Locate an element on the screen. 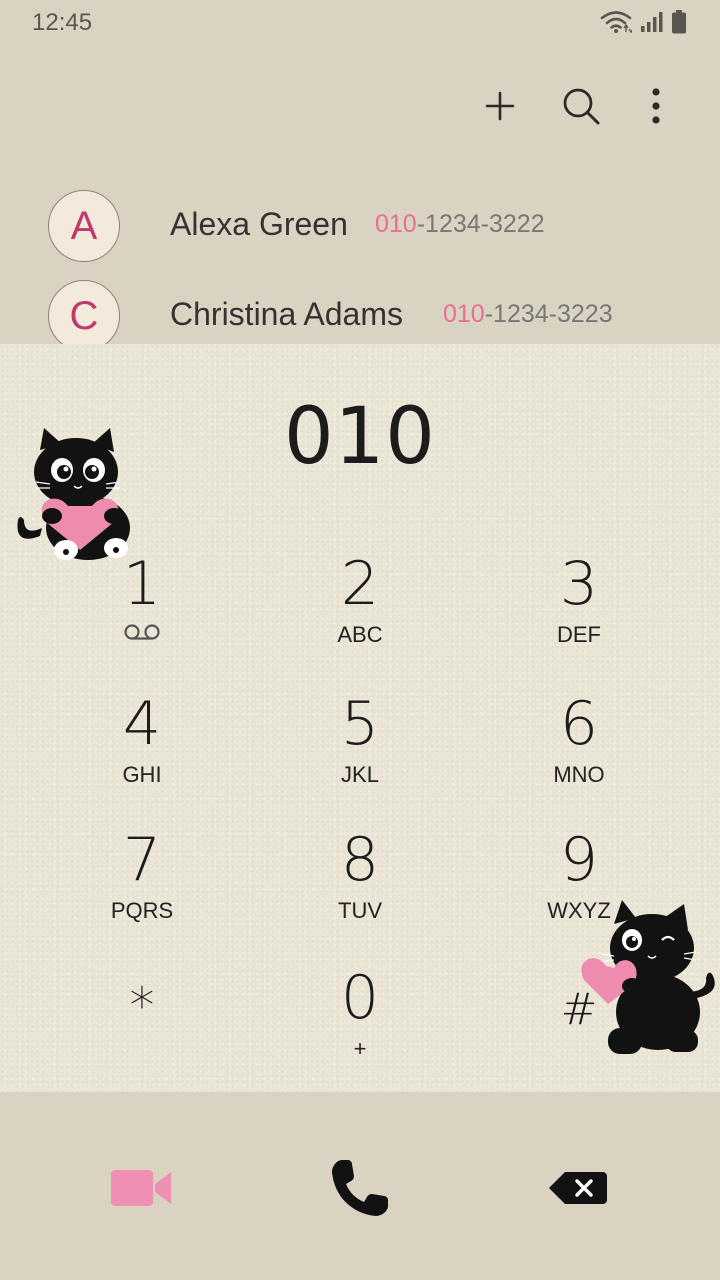 This screenshot has height=1280, width=720. phone-icon is located at coordinates (360, 1188).